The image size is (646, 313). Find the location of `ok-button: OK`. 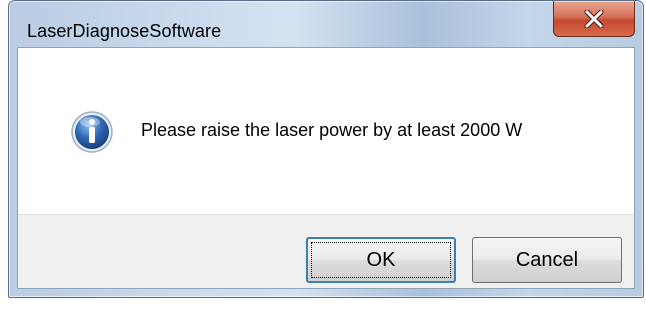

ok-button: OK is located at coordinates (381, 260).